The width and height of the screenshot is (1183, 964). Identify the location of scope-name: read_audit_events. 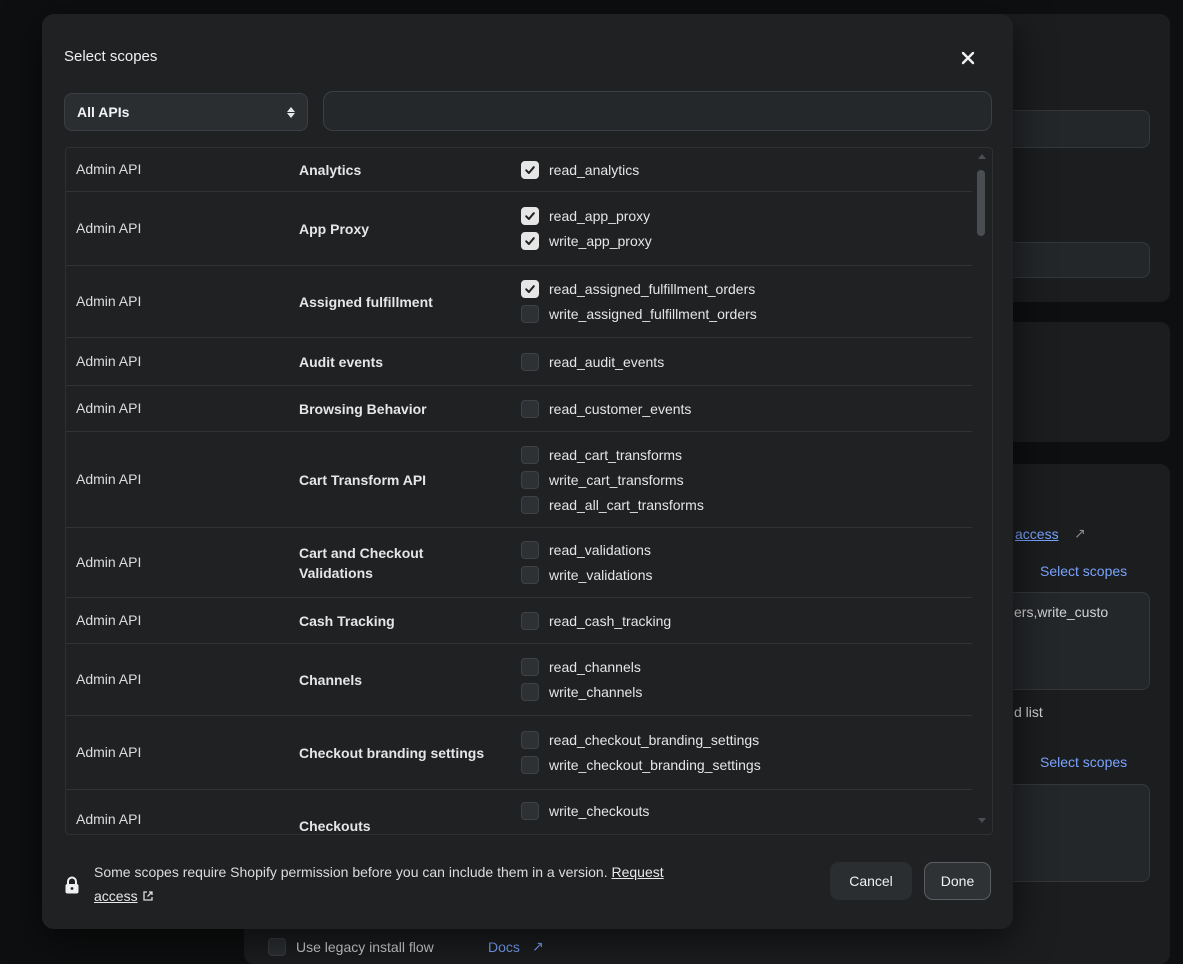
(607, 362).